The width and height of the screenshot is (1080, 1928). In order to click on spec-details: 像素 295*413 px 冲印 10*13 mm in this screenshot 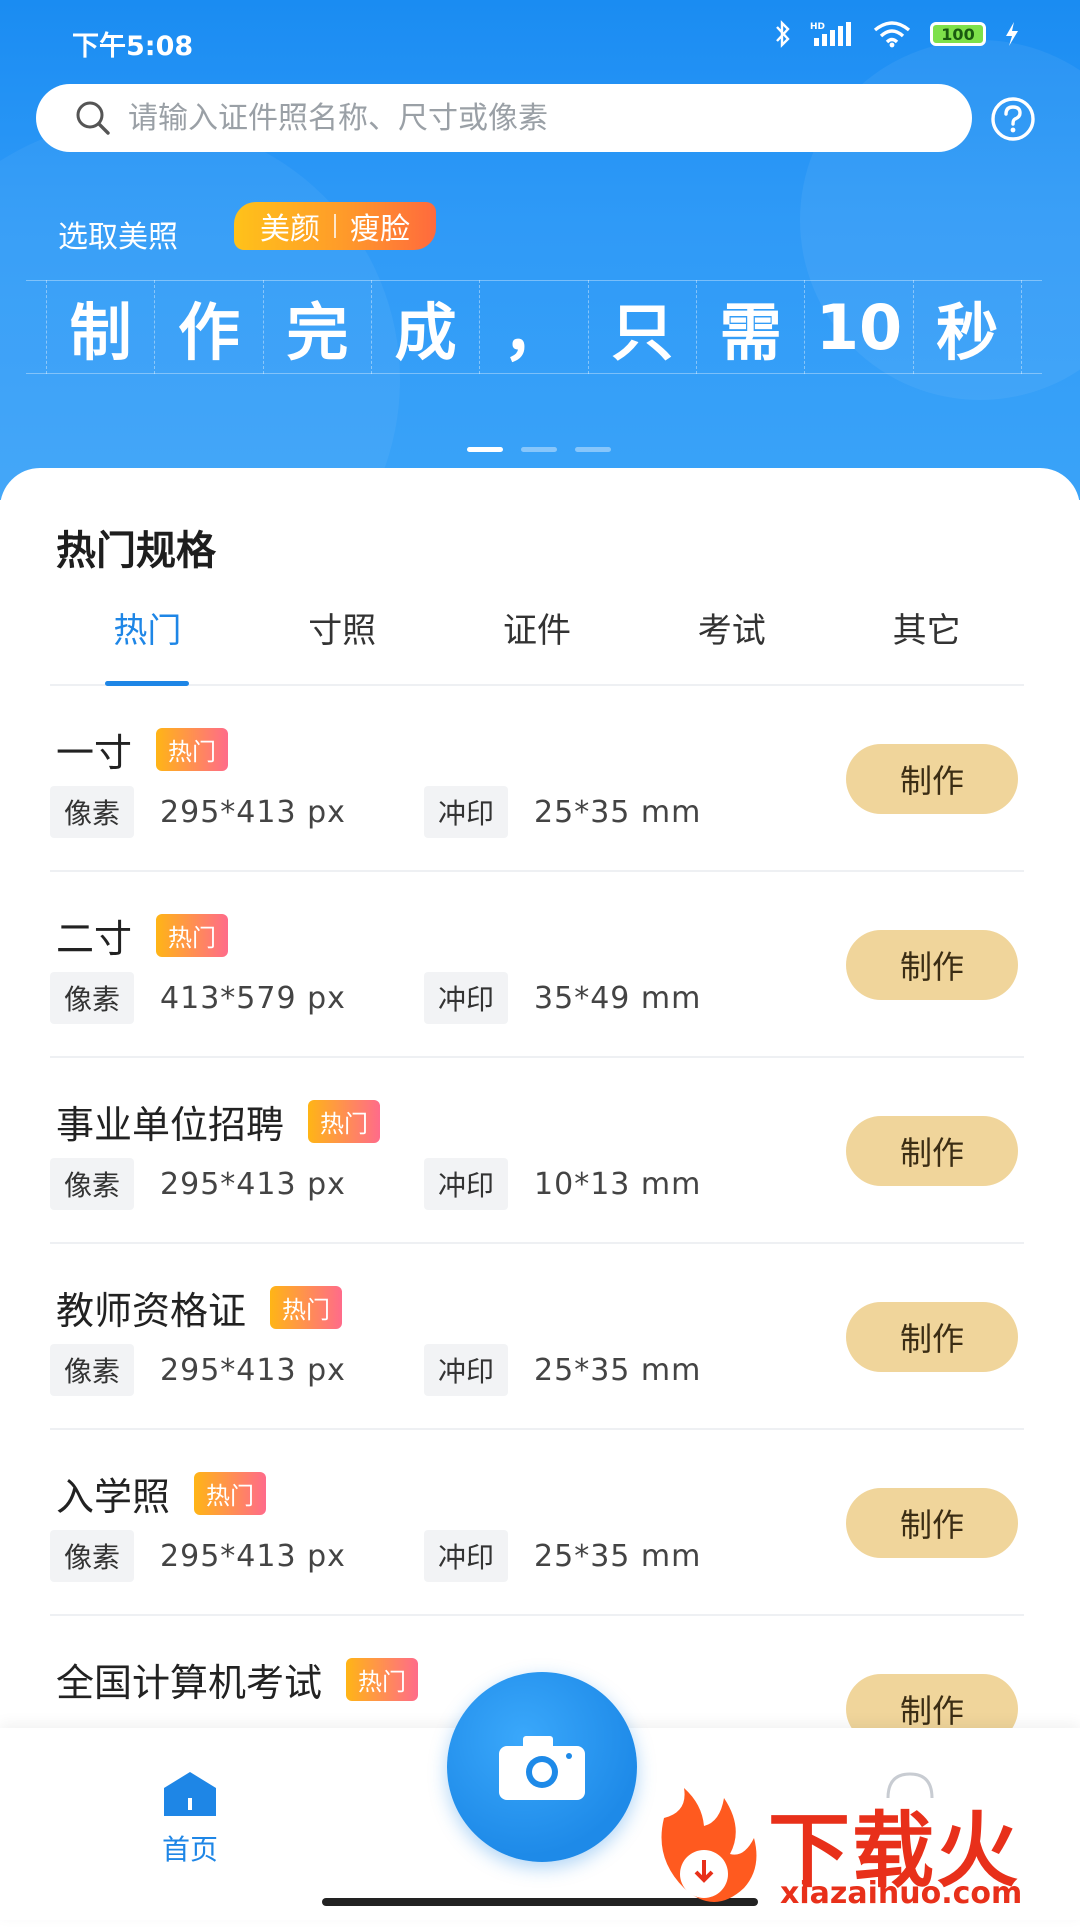, I will do `click(424, 1184)`.